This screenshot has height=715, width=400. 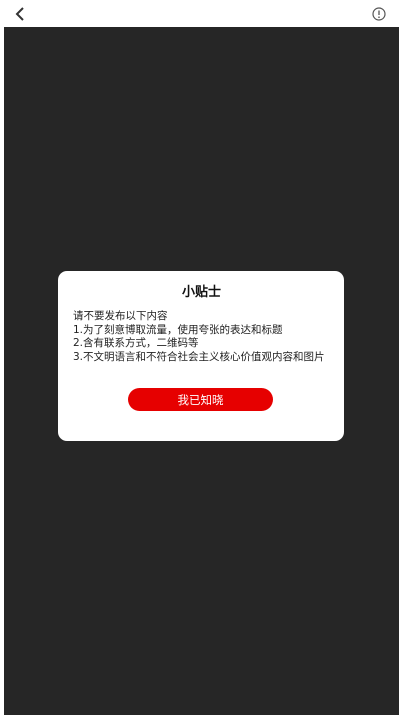 I want to click on chevron-left-icon, so click(x=19, y=14).